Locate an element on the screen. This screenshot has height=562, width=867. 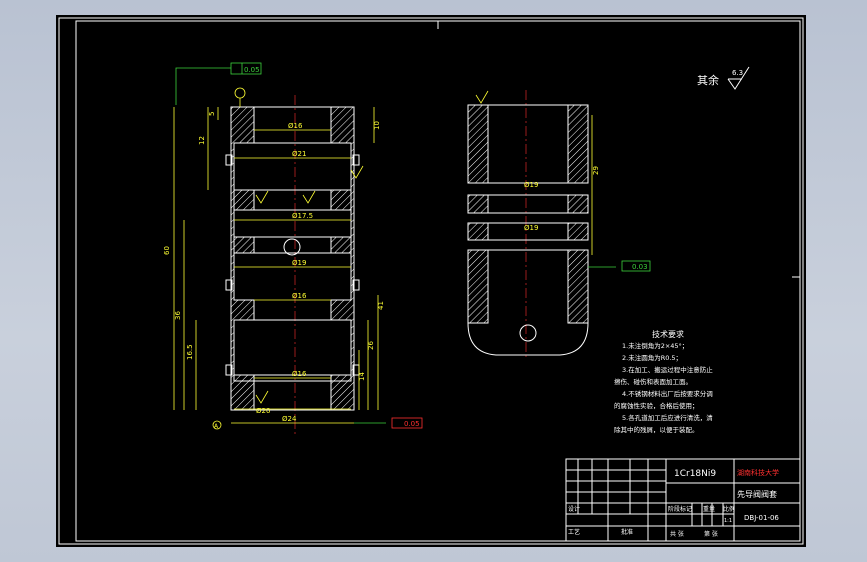
dim-d16-mid: Ø16 is located at coordinates (299, 296).